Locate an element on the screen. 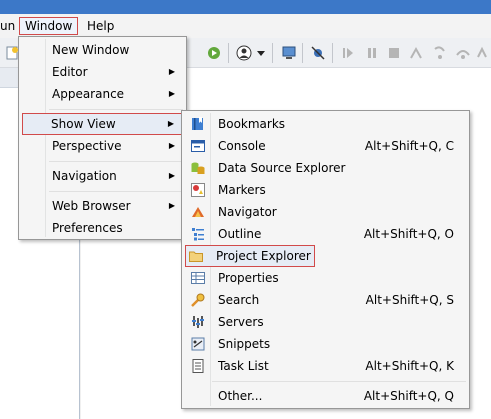  menu-item-label: Bookmarks is located at coordinates (252, 124).